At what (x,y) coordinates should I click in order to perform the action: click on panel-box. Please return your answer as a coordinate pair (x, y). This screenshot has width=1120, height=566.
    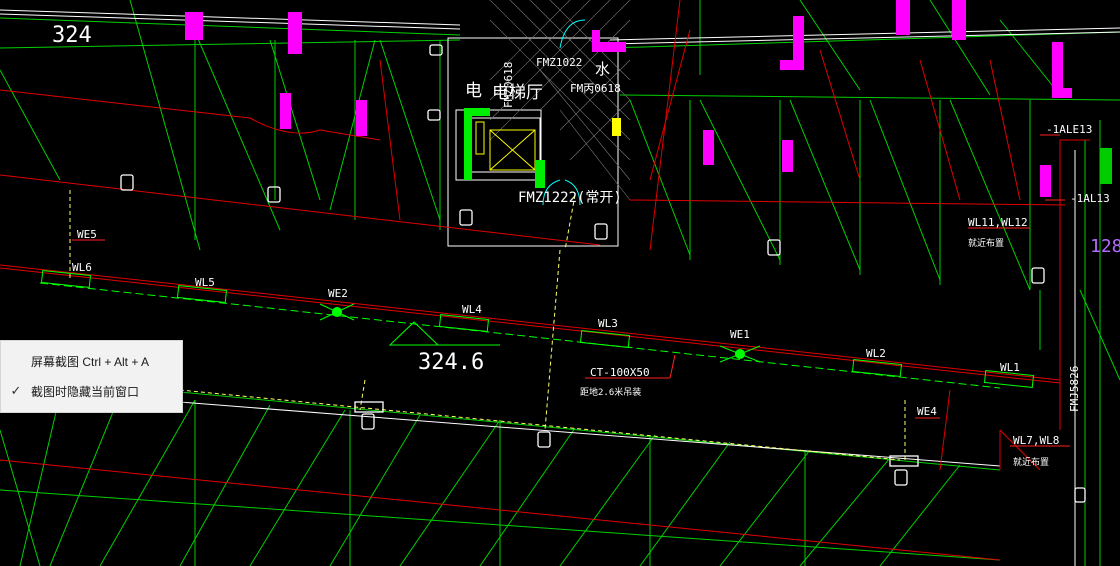
    Looking at the image, I should click on (1106, 166).